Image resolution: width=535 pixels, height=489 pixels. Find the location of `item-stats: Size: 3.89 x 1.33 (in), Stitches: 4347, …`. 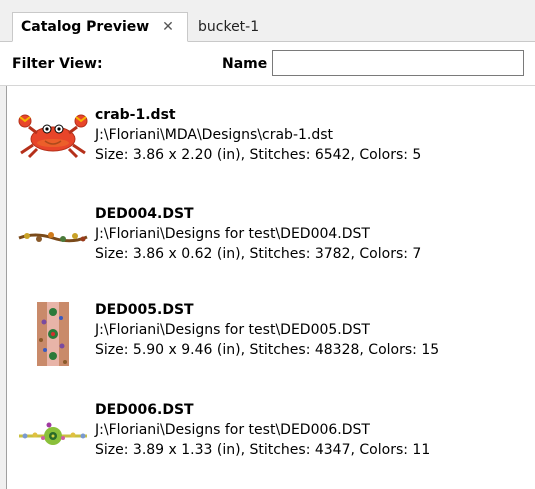

item-stats: Size: 3.89 x 1.33 (in), Stitches: 4347, … is located at coordinates (263, 450).